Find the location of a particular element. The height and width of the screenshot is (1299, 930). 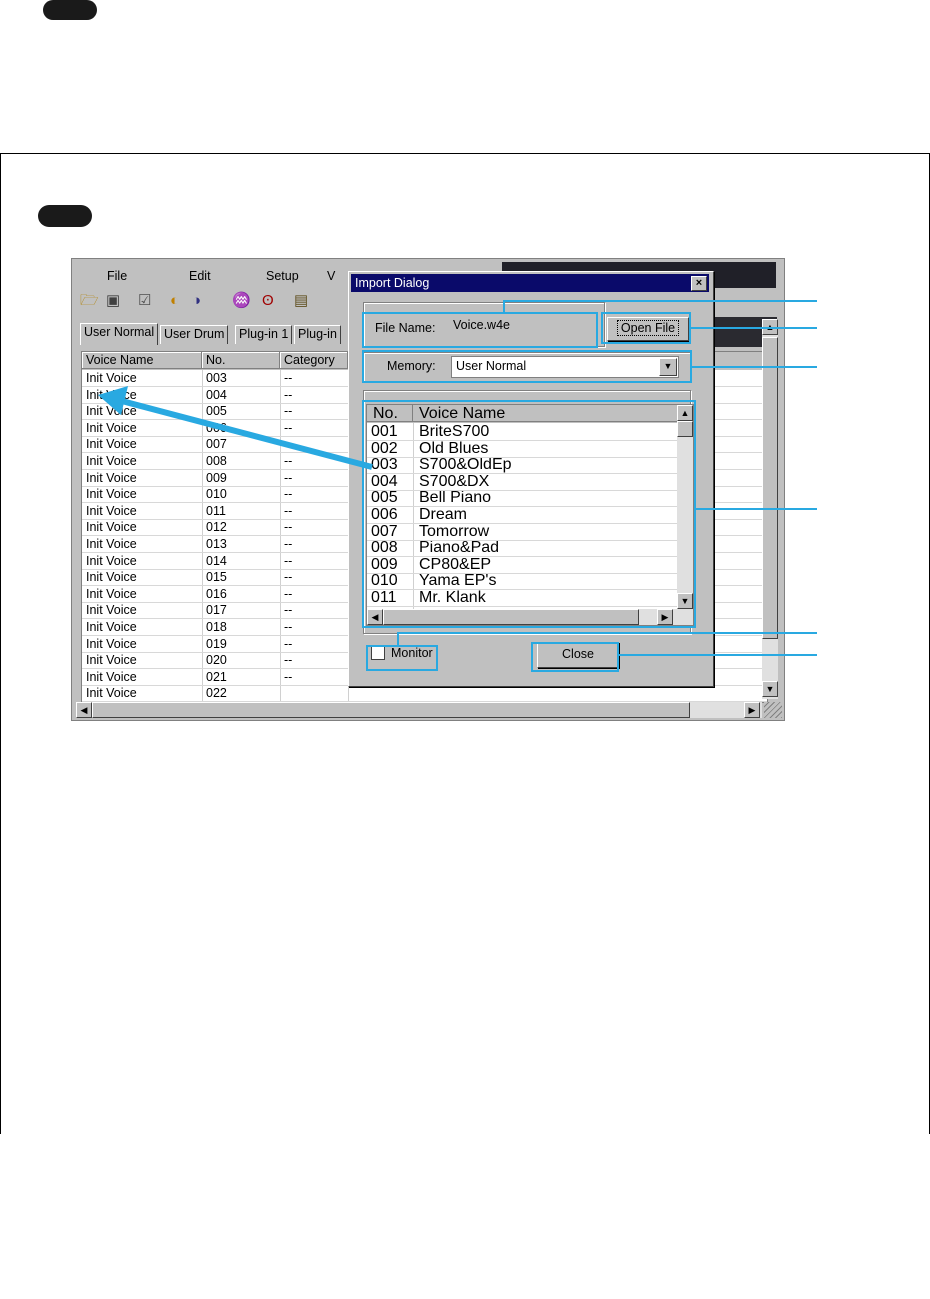

tab-user-normal: User Normal is located at coordinates (119, 334).